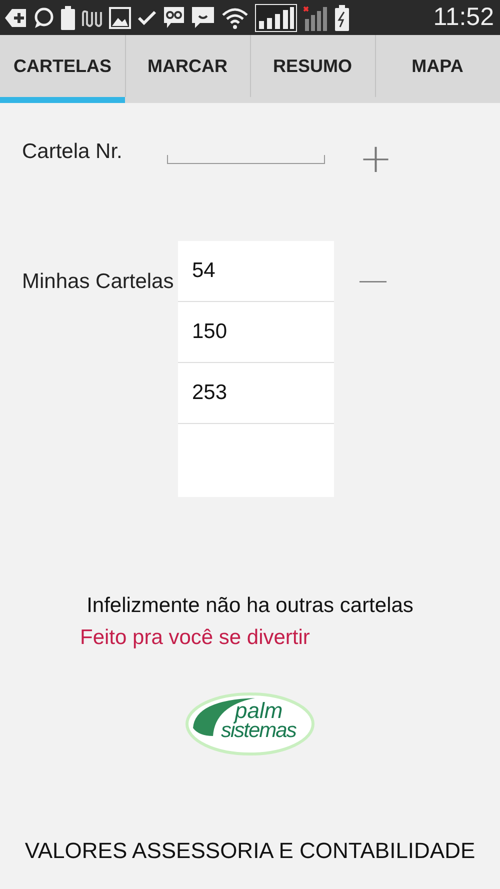  What do you see at coordinates (373, 281) in the screenshot?
I see `remove-button: —` at bounding box center [373, 281].